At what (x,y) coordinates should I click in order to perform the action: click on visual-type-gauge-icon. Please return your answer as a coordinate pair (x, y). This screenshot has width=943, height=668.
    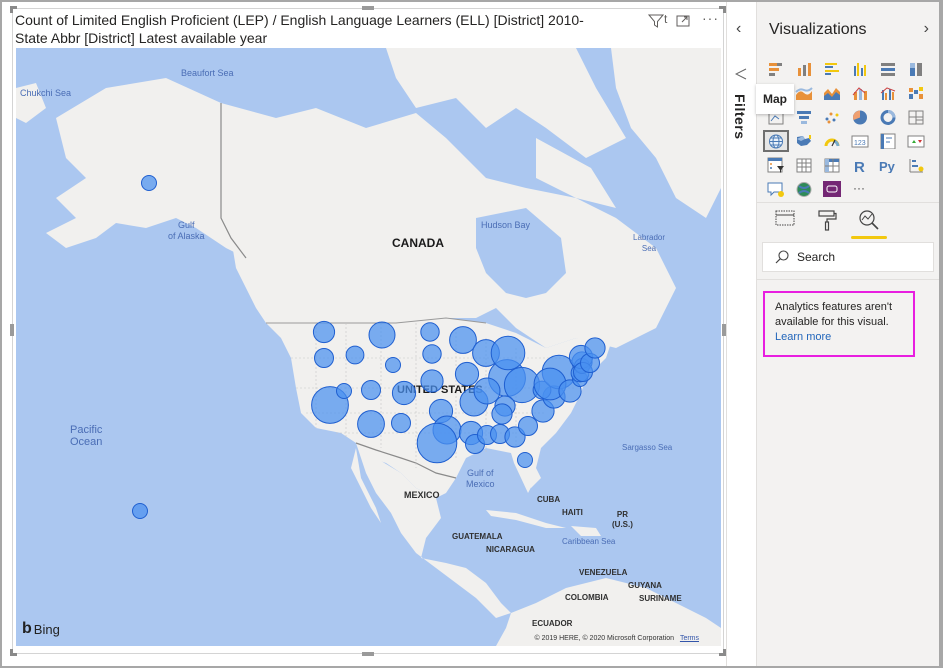
    Looking at the image, I should click on (832, 141).